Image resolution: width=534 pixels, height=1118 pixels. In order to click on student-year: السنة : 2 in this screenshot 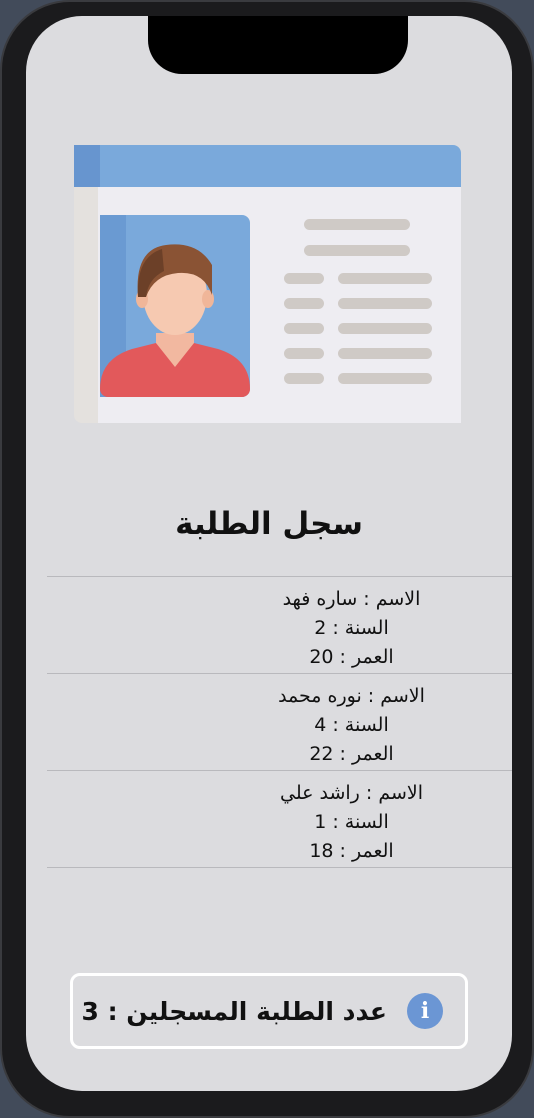, I will do `click(351, 628)`.